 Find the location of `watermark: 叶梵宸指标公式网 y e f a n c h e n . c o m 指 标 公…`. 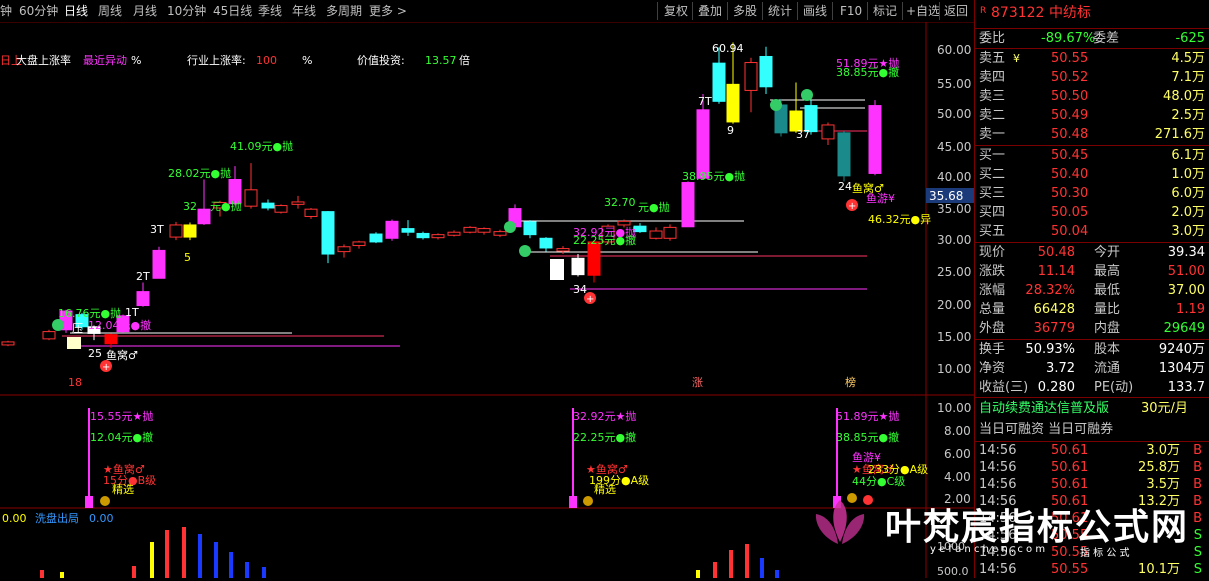

watermark: 叶梵宸指标公式网 y e f a n c h e n . c o m 指 标 公… is located at coordinates (1009, 532).